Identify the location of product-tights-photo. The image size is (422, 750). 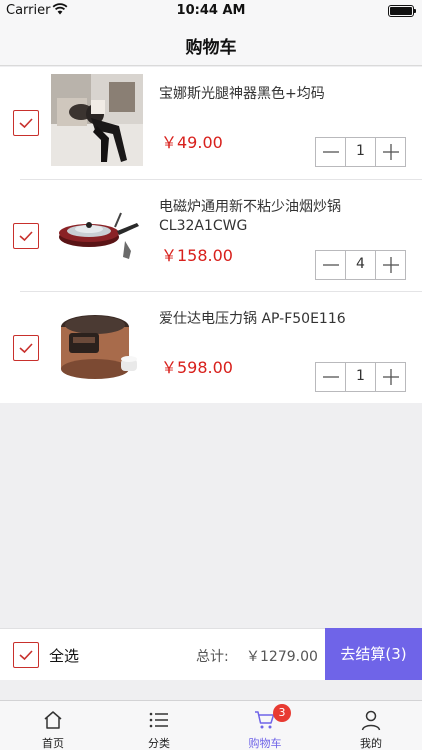
(97, 120).